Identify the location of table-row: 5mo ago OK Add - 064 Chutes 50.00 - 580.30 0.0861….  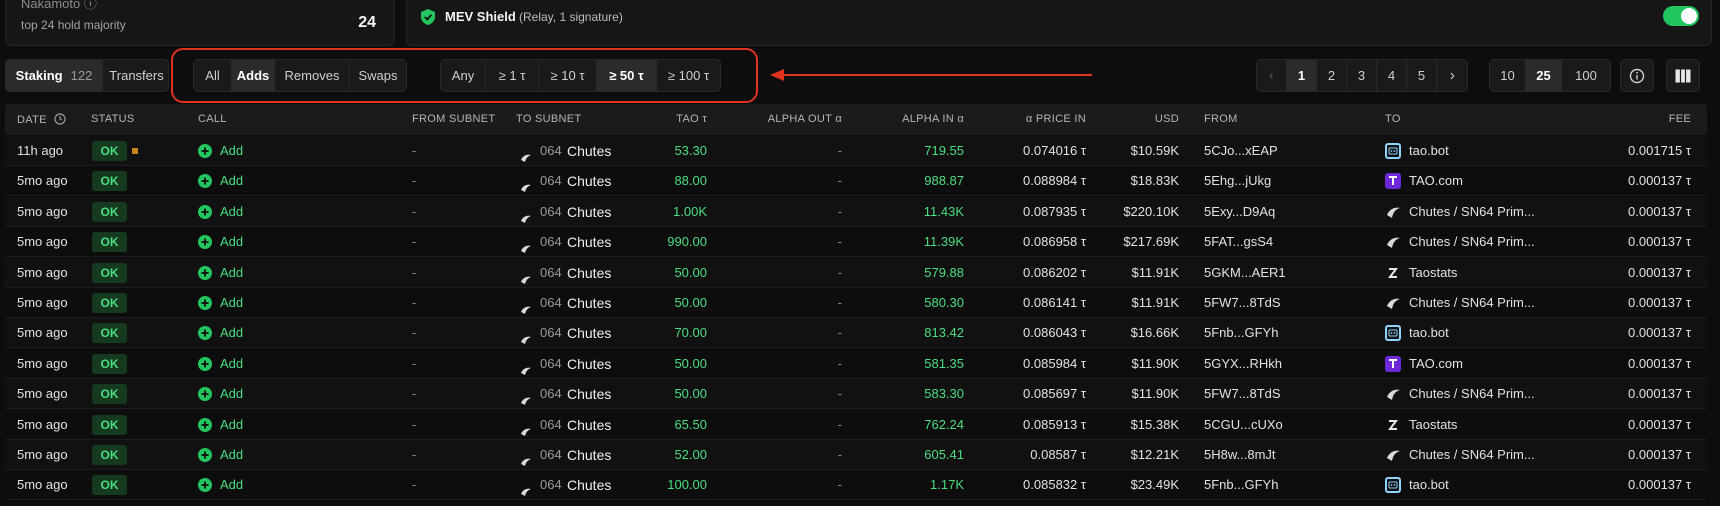
(856, 303).